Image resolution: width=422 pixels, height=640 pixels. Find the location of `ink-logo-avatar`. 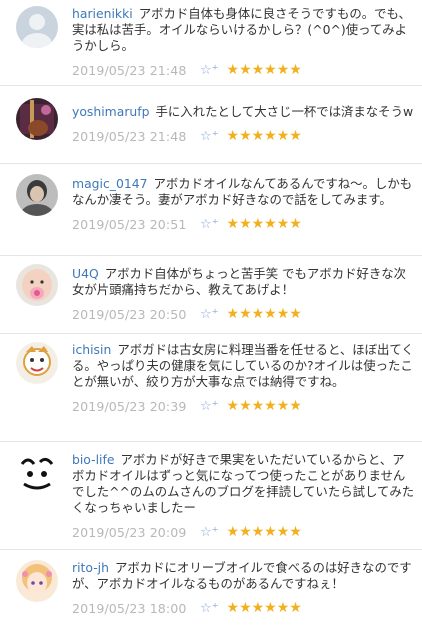

ink-logo-avatar is located at coordinates (37, 473).